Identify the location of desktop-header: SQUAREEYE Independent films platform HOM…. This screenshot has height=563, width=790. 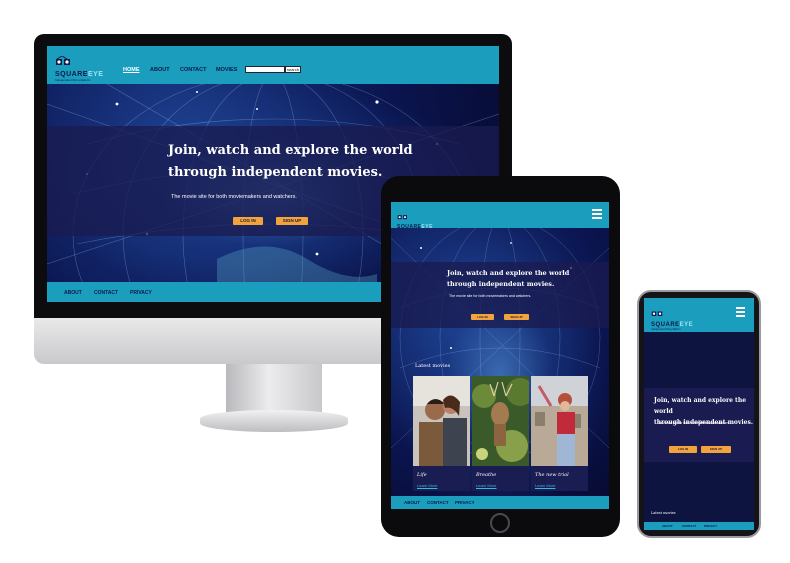
(273, 65).